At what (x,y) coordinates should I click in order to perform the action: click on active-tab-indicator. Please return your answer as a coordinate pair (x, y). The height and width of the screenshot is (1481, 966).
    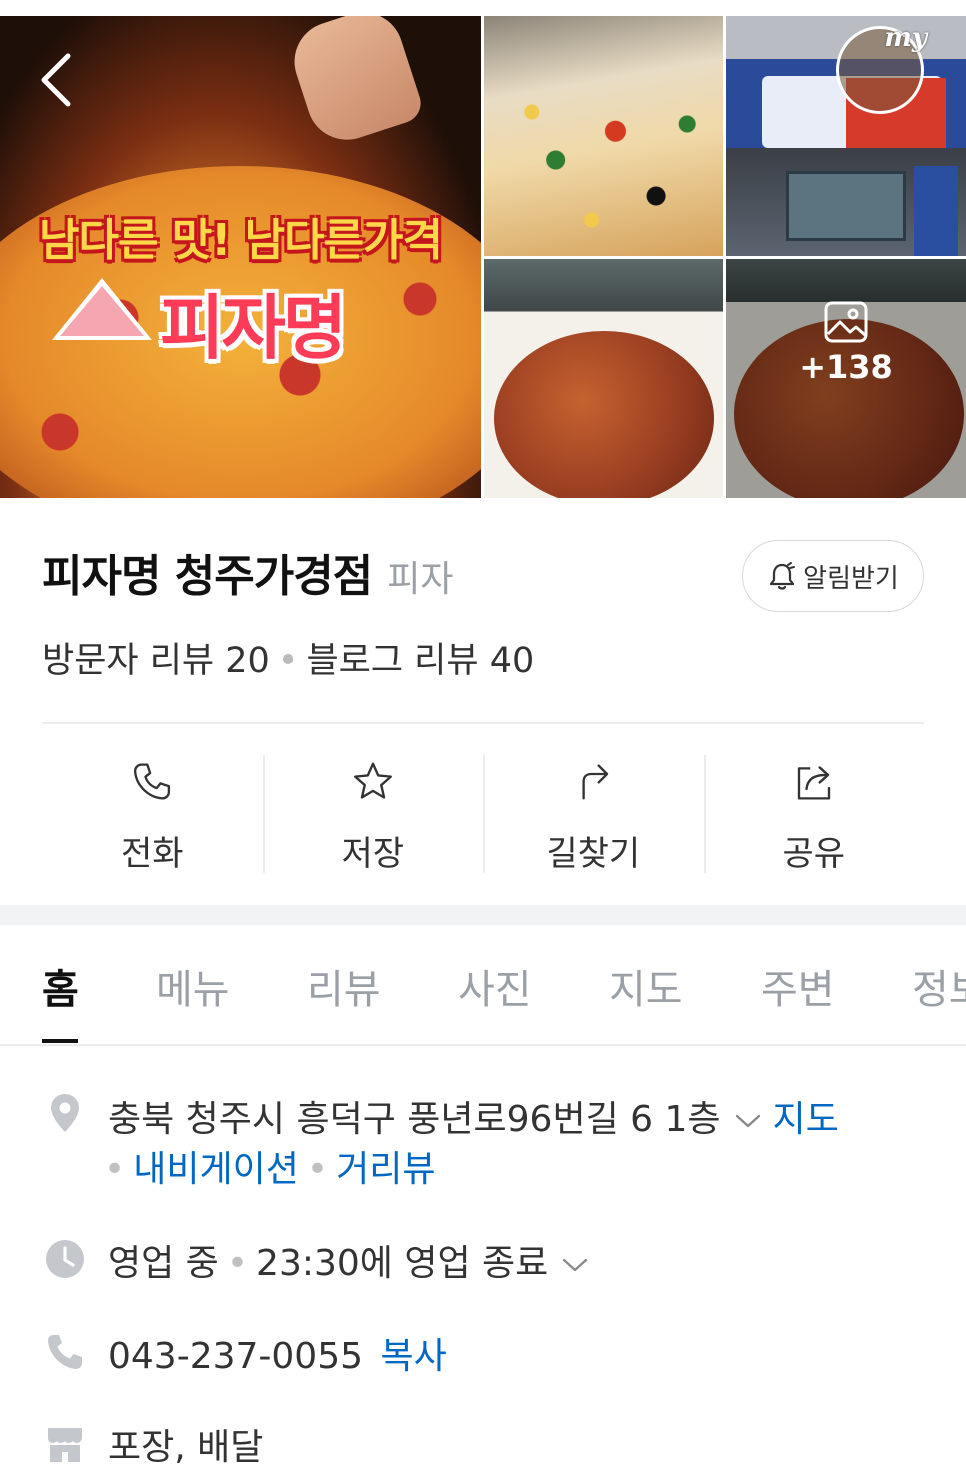
    Looking at the image, I should click on (60, 1041).